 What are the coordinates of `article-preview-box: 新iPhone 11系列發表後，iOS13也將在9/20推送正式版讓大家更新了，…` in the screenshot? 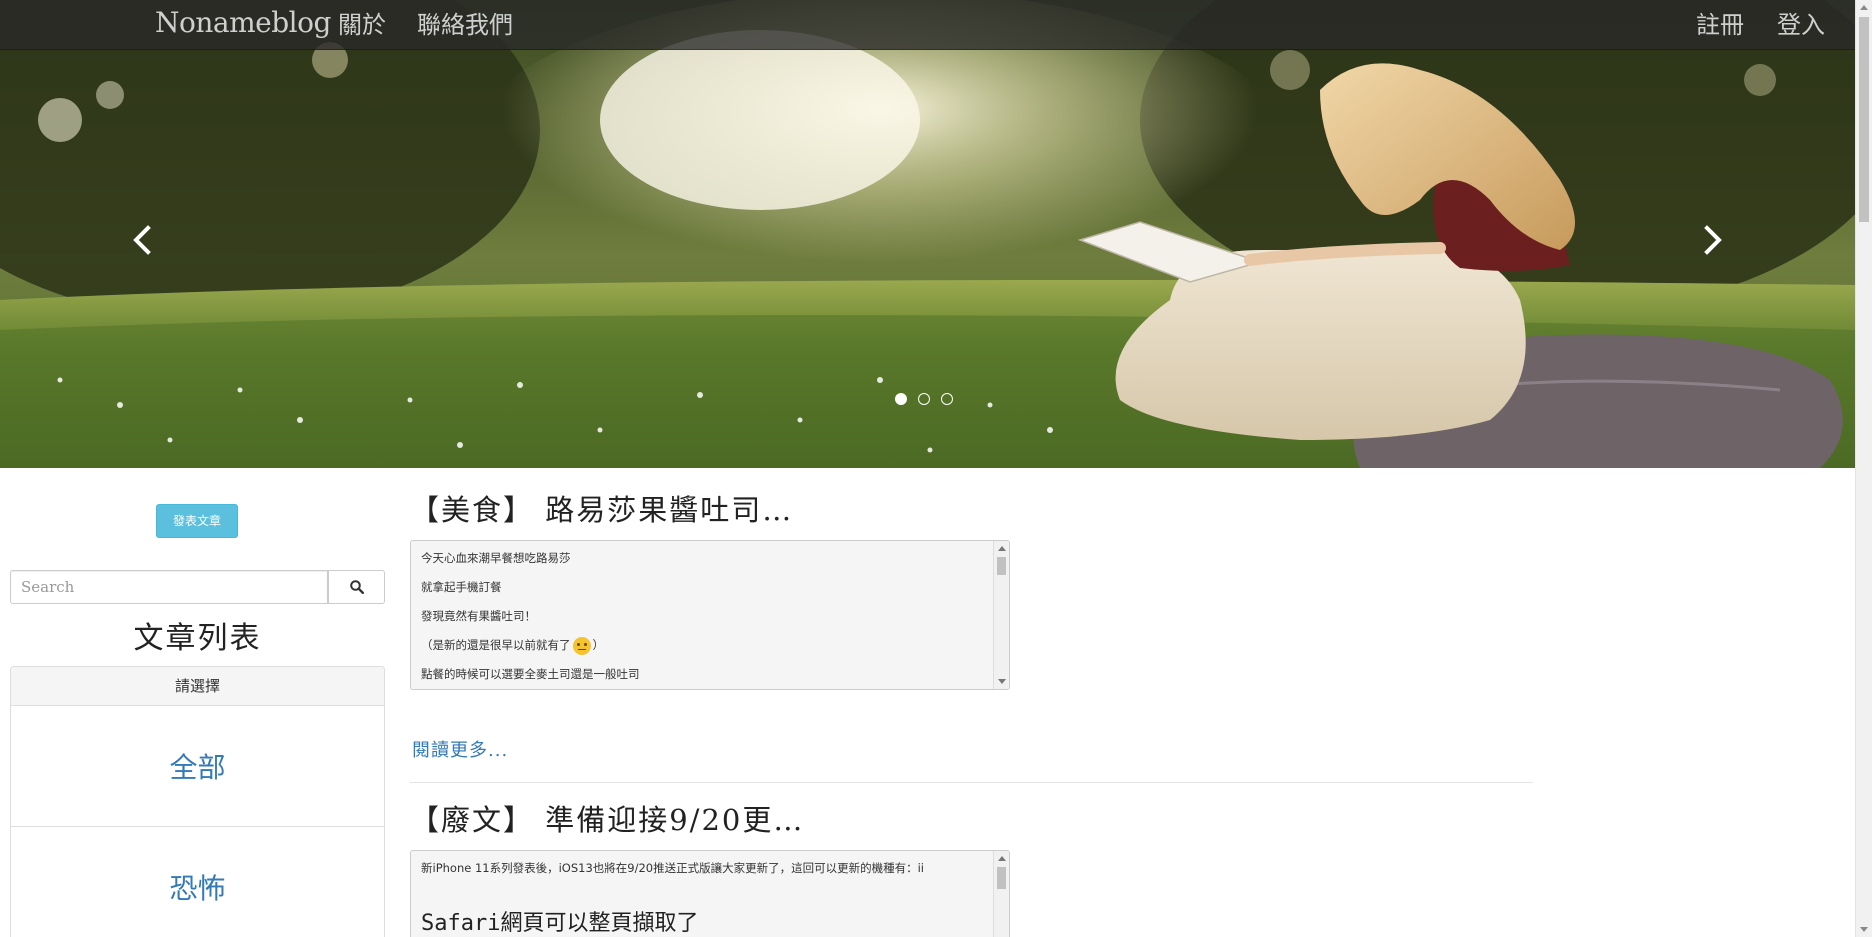 It's located at (710, 893).